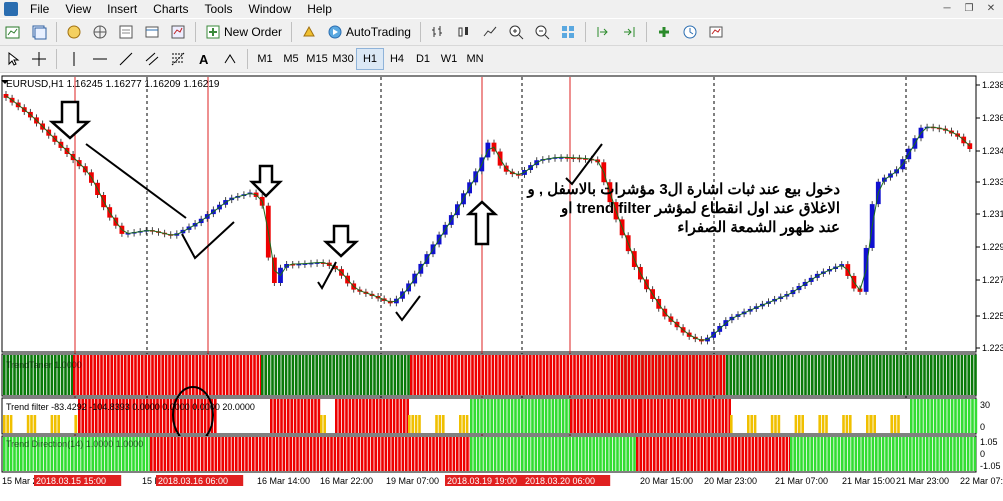 This screenshot has height=501, width=1003. Describe the element at coordinates (992, 151) in the screenshot. I see `price-label: 1.2340` at that location.